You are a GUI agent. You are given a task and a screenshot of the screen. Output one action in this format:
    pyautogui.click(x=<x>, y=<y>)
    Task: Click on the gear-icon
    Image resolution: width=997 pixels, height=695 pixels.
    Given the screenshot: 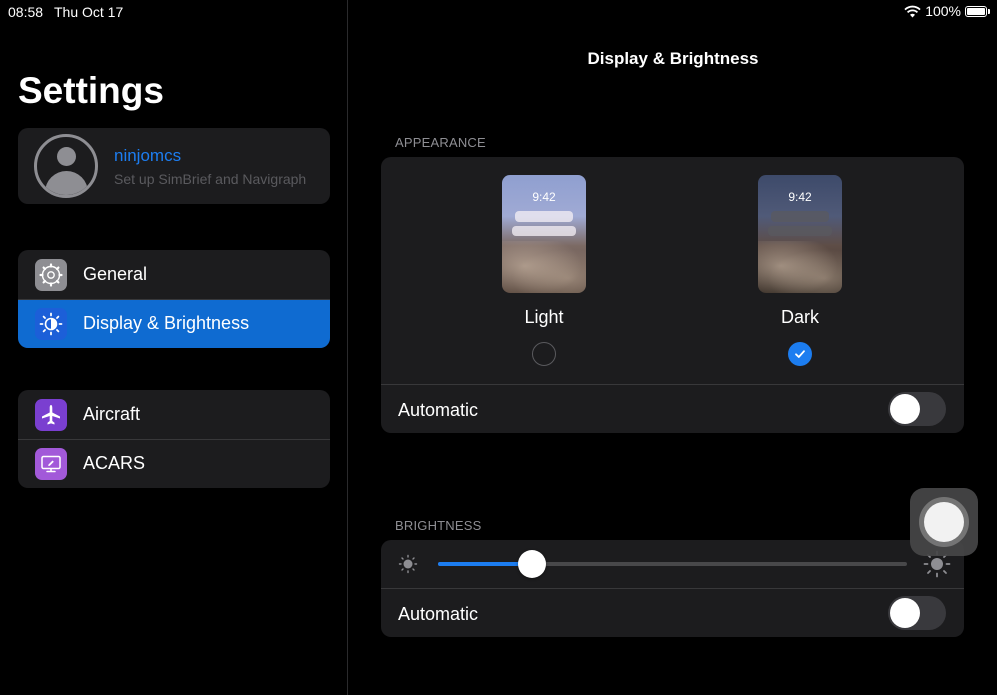 What is the action you would take?
    pyautogui.click(x=51, y=274)
    